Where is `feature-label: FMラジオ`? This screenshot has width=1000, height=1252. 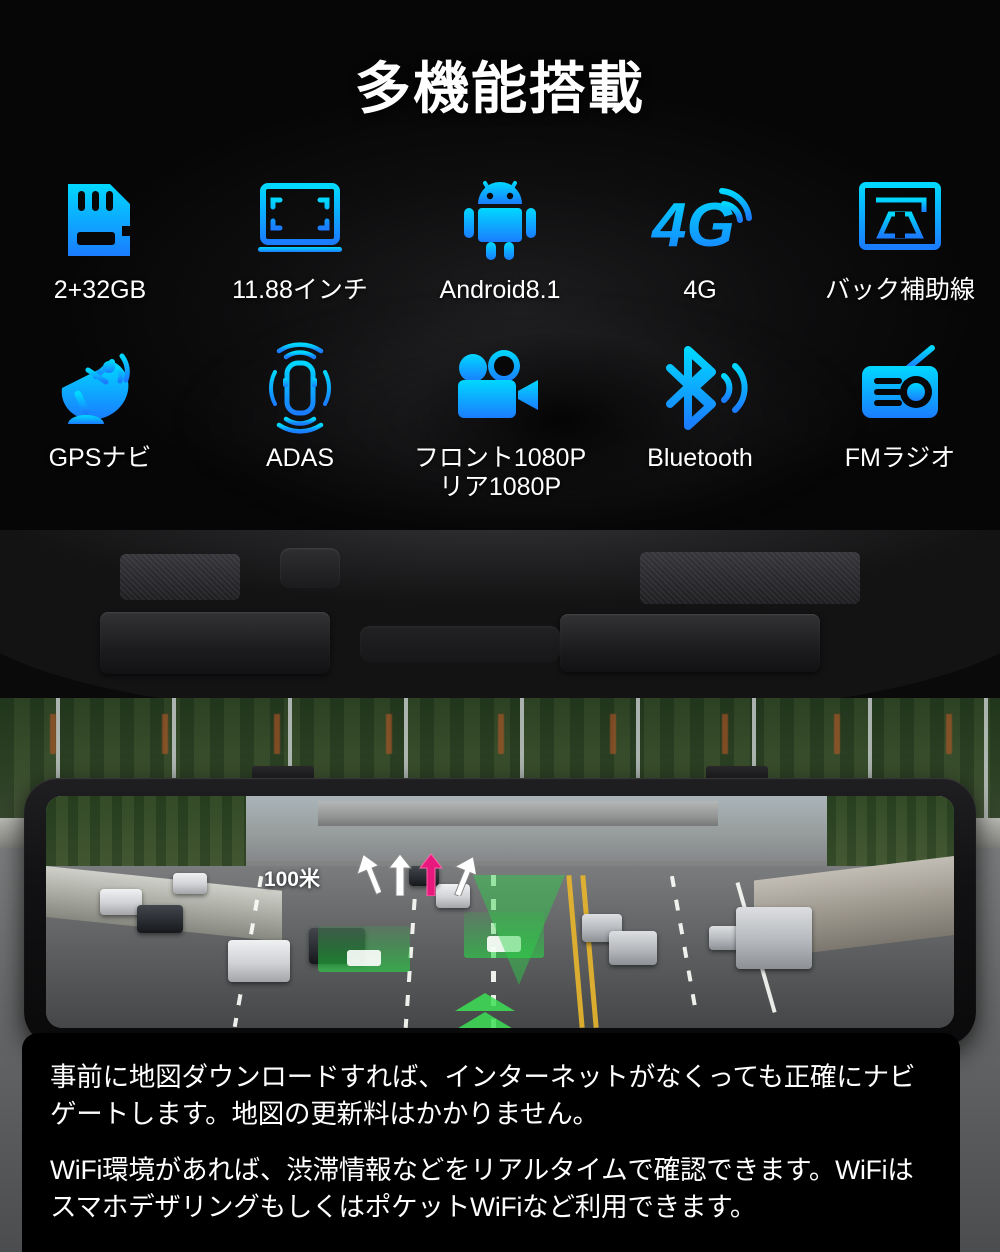
feature-label: FMラジオ is located at coordinates (900, 458).